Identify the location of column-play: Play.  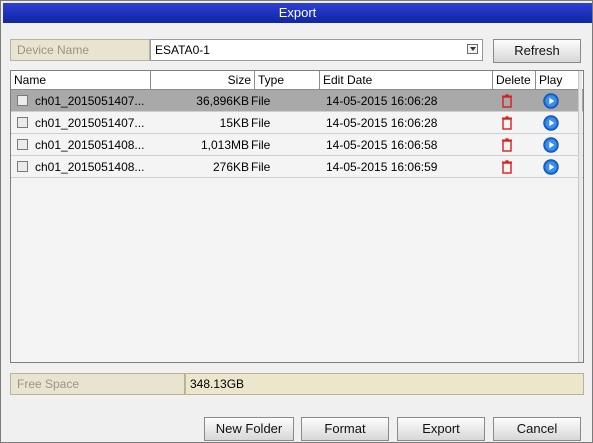
(558, 80).